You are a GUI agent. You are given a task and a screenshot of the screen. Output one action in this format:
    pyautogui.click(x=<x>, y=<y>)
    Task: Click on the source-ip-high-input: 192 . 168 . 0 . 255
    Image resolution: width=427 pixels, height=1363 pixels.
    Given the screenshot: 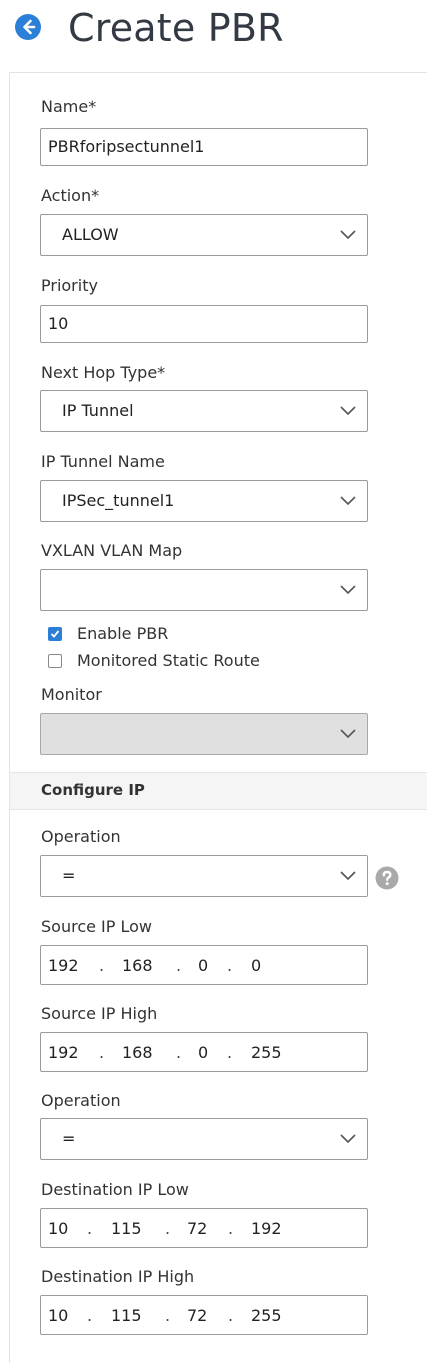 What is the action you would take?
    pyautogui.click(x=204, y=1052)
    